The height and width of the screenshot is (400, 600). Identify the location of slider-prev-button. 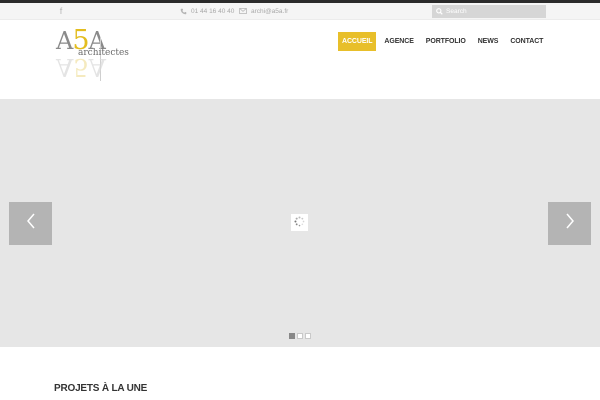
(30, 223).